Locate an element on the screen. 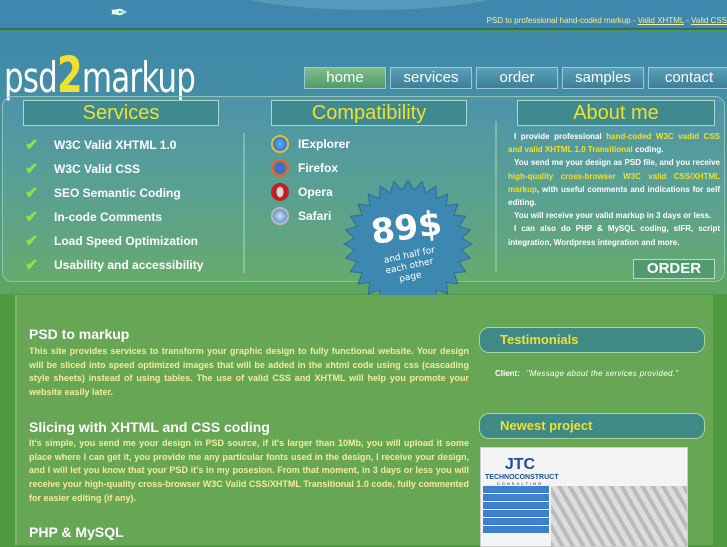 The width and height of the screenshot is (727, 547). section-title: PHP & MySQL is located at coordinates (76, 532).